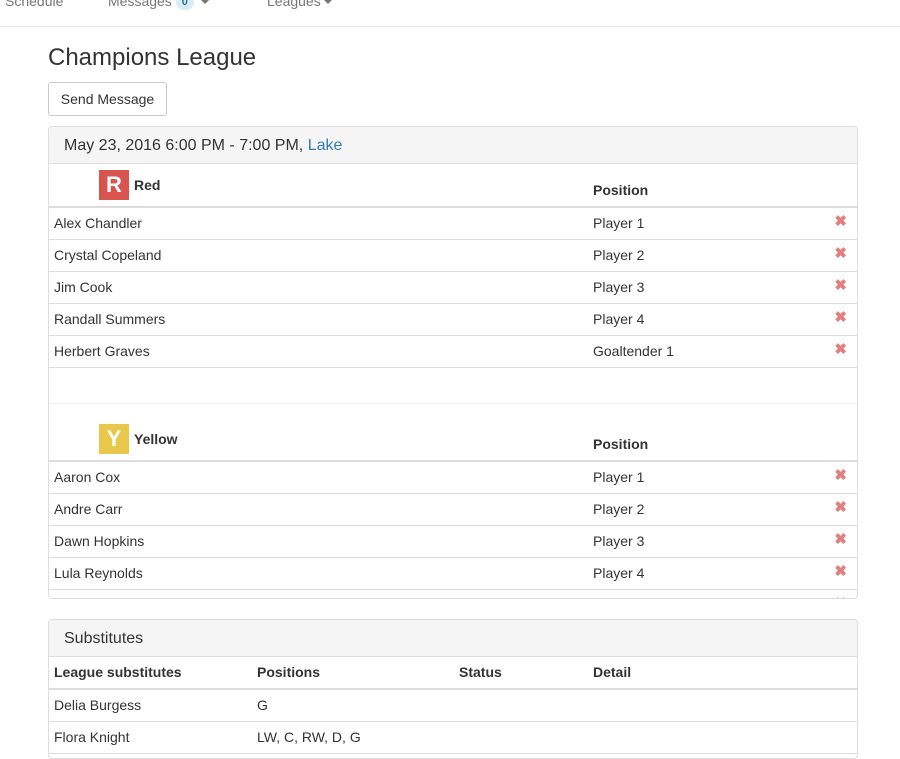 This screenshot has width=900, height=759. Describe the element at coordinates (453, 738) in the screenshot. I see `substitute-row: Flora Knight LW, C, RW, D, G` at that location.